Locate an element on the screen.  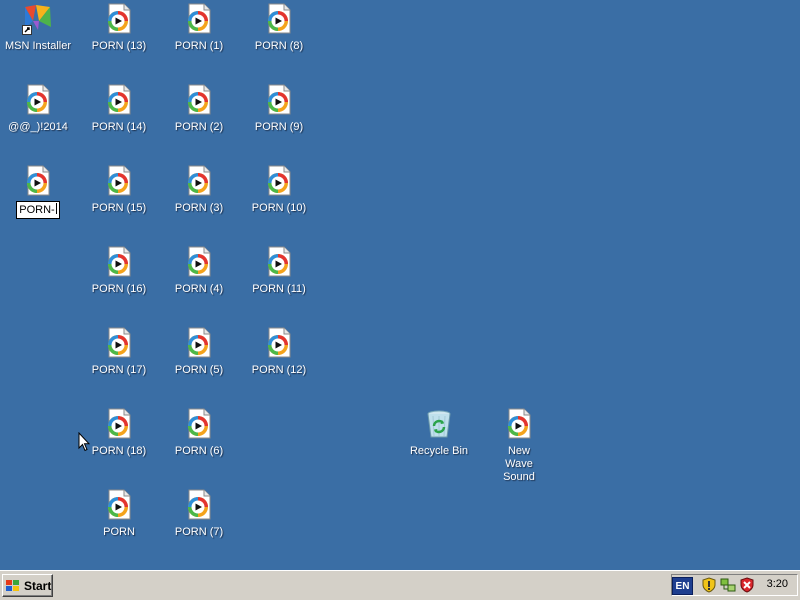
desktop-icon: MSN Installer is located at coordinates (38, 28).